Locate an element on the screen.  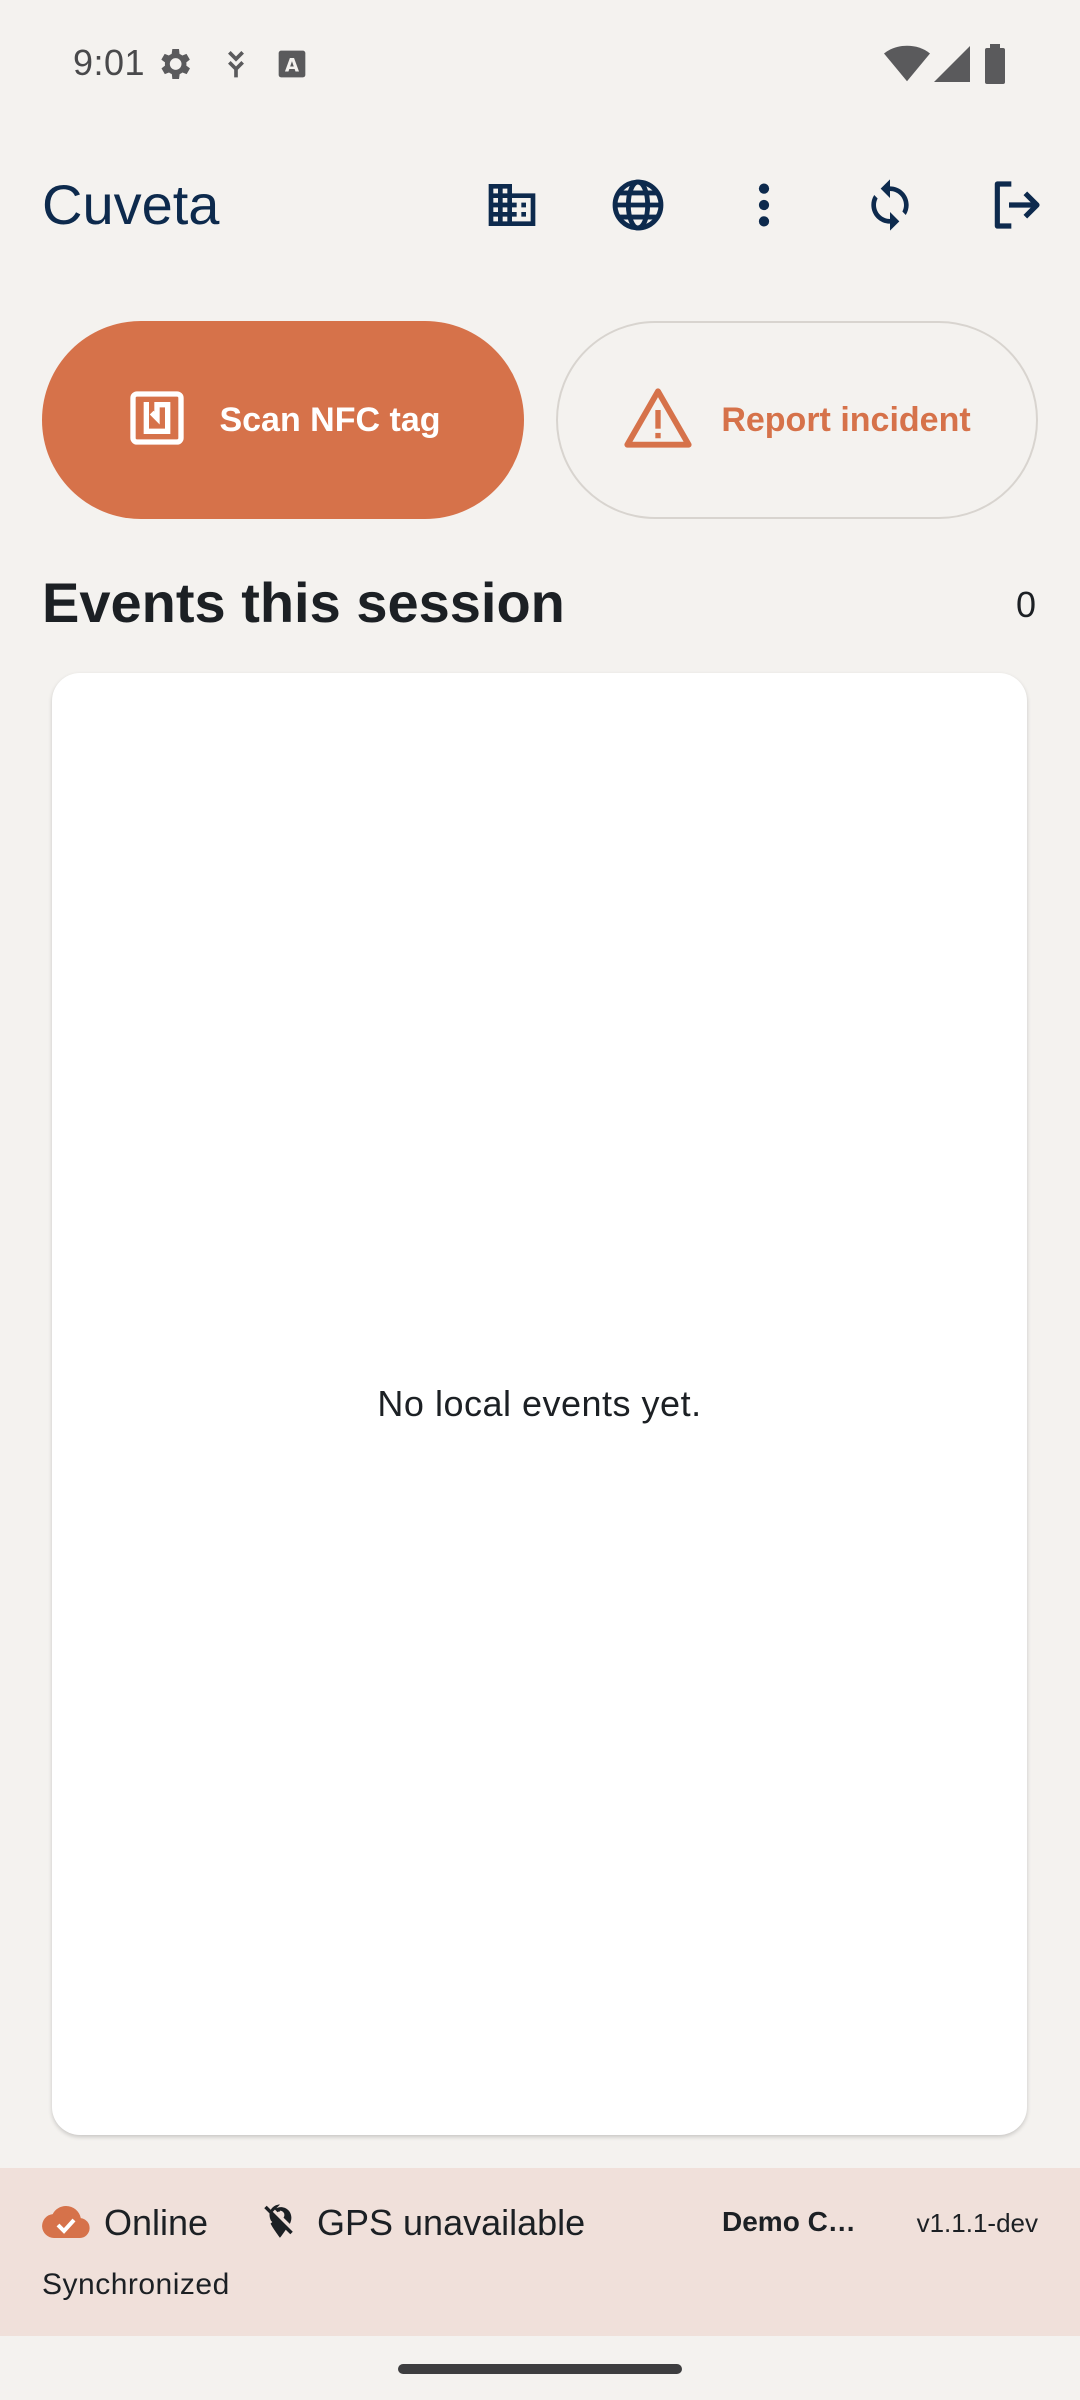
logout-icon is located at coordinates (1016, 207).